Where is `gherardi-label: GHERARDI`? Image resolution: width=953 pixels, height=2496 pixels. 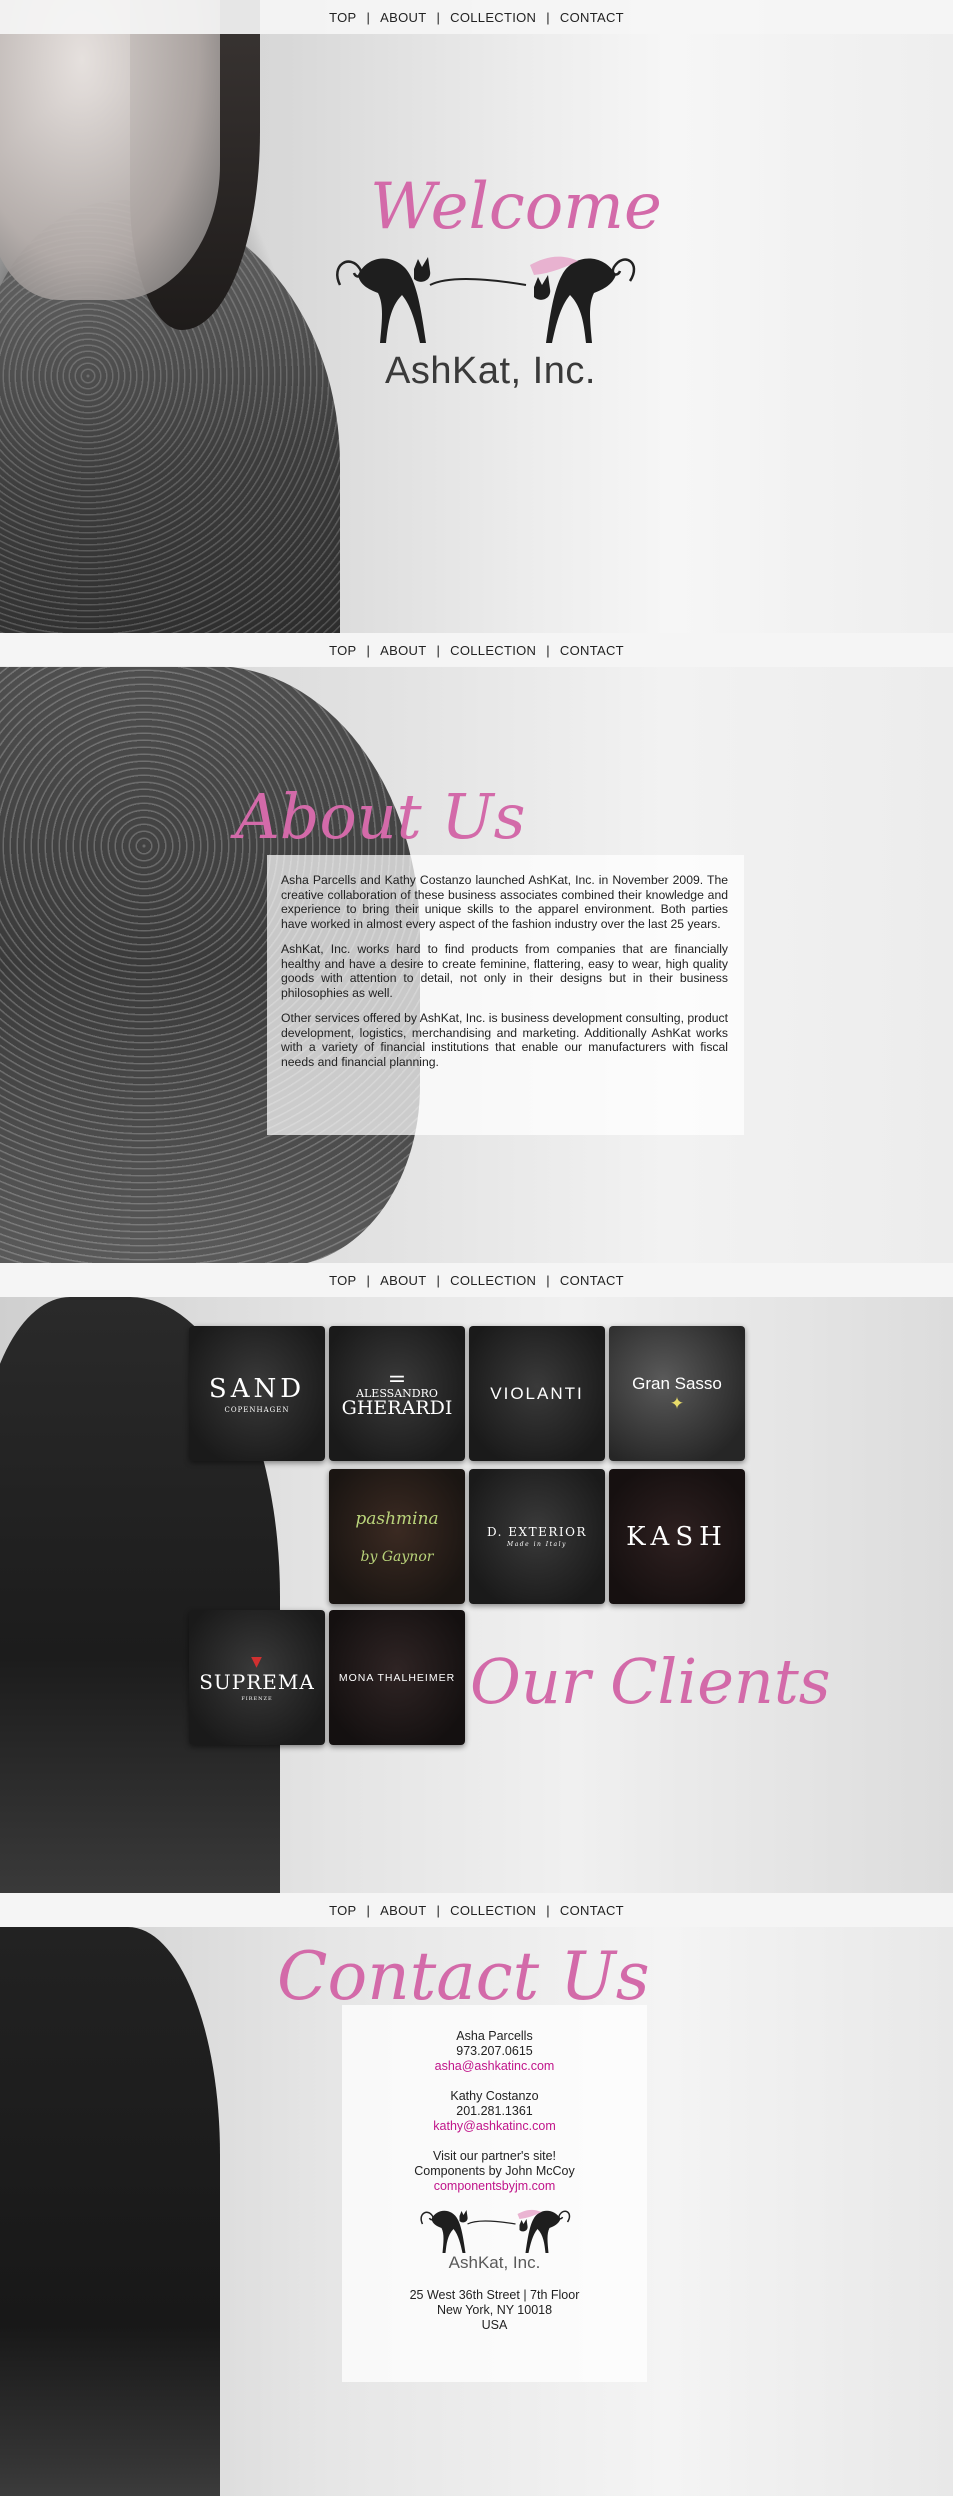
gherardi-label: GHERARDI is located at coordinates (397, 1407).